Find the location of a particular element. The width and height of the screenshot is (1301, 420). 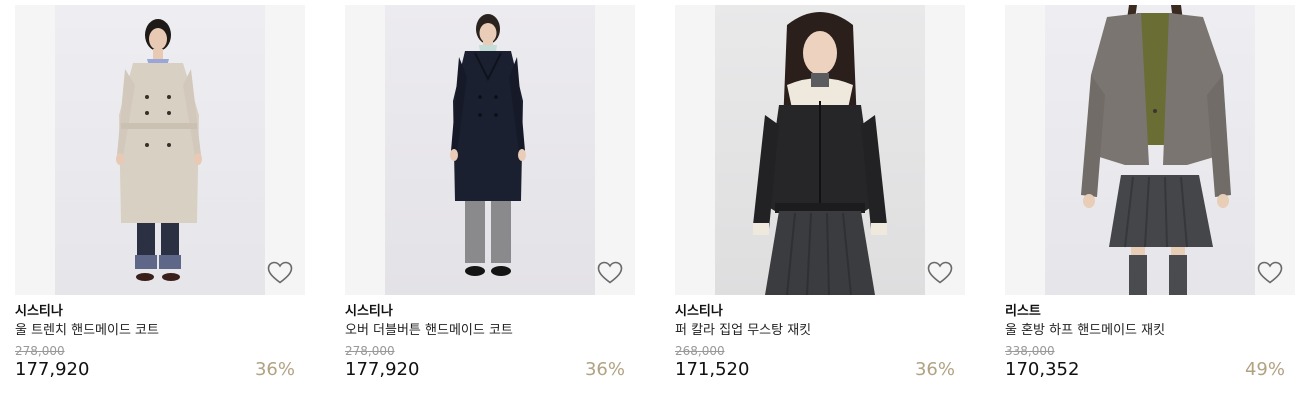

product-name: 울 트렌치 핸드메이드 코트 is located at coordinates (160, 331).